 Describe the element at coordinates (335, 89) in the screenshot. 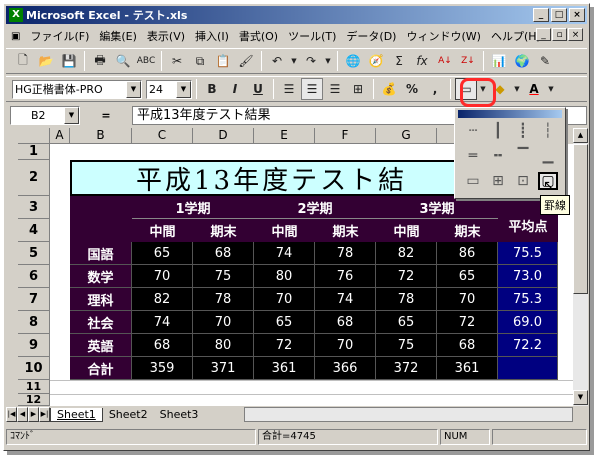

I see `align-right-icon: ☰` at that location.